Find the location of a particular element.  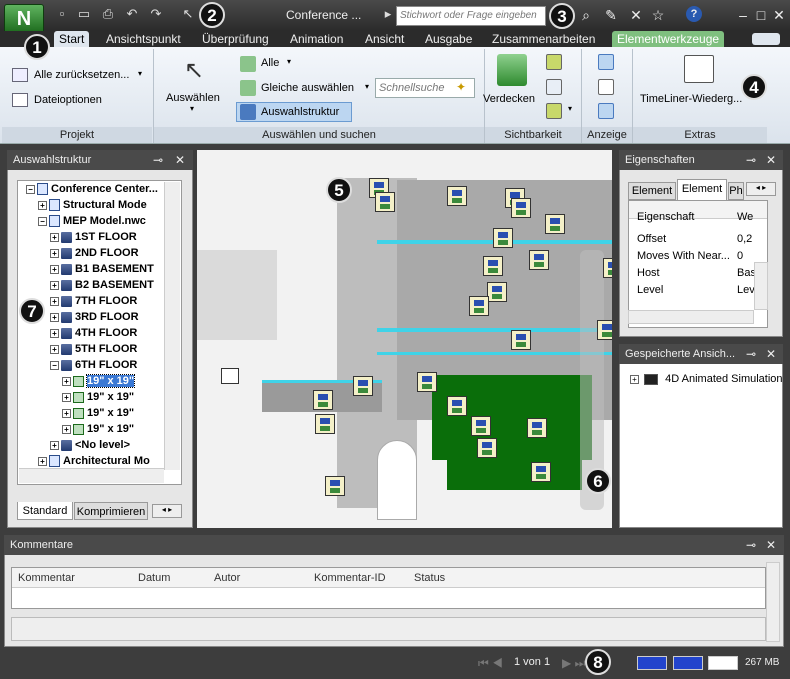

properties-icon is located at coordinates (606, 111).